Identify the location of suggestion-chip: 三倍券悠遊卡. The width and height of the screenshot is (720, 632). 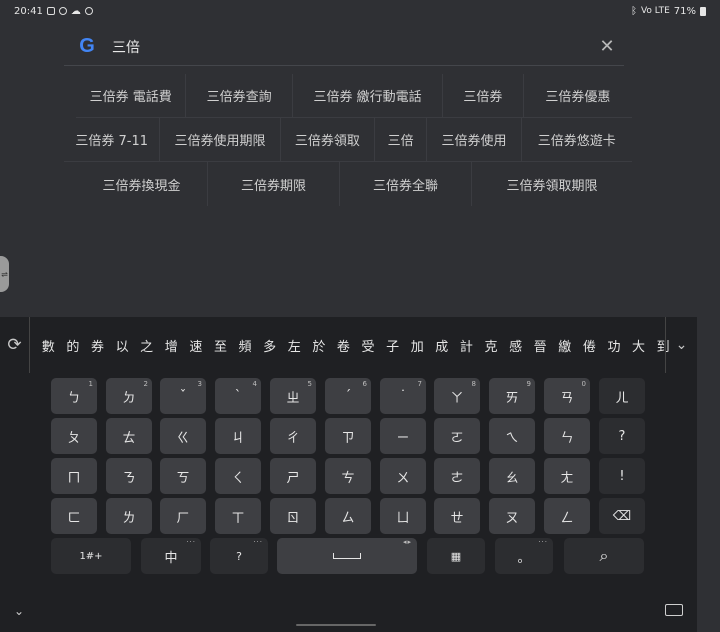
(577, 139).